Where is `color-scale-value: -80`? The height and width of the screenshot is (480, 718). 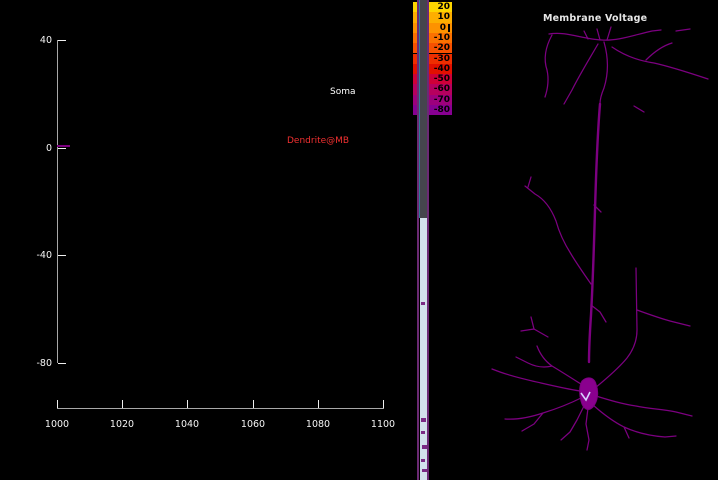 color-scale-value: -80 is located at coordinates (440, 110).